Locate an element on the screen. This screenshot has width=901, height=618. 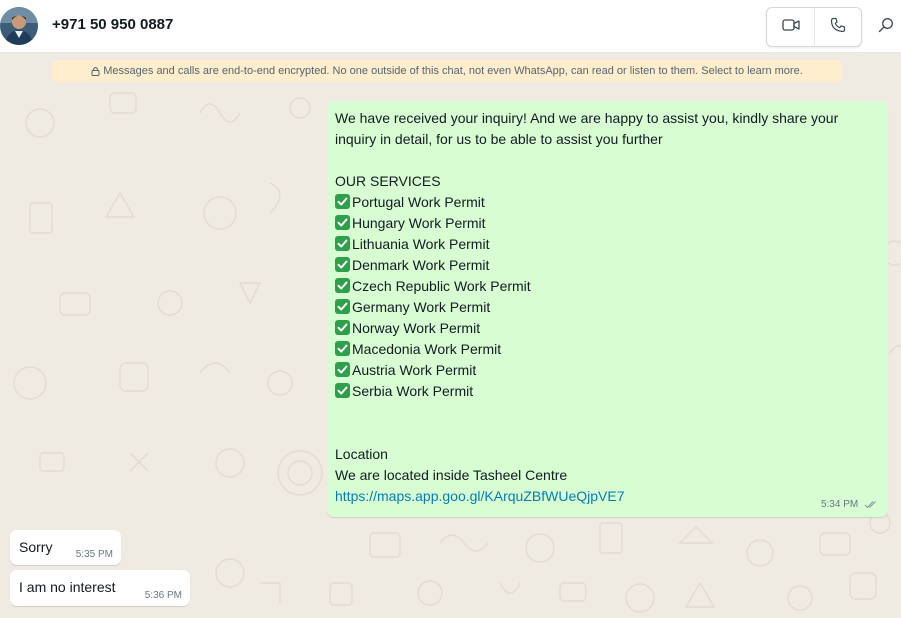
service-item: Hungary Work Permit is located at coordinates (607, 223).